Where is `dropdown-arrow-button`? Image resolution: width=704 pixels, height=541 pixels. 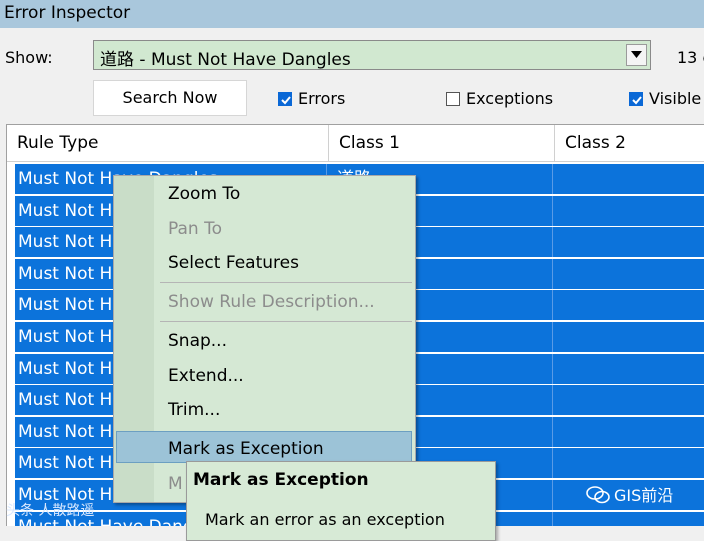 dropdown-arrow-button is located at coordinates (636, 55).